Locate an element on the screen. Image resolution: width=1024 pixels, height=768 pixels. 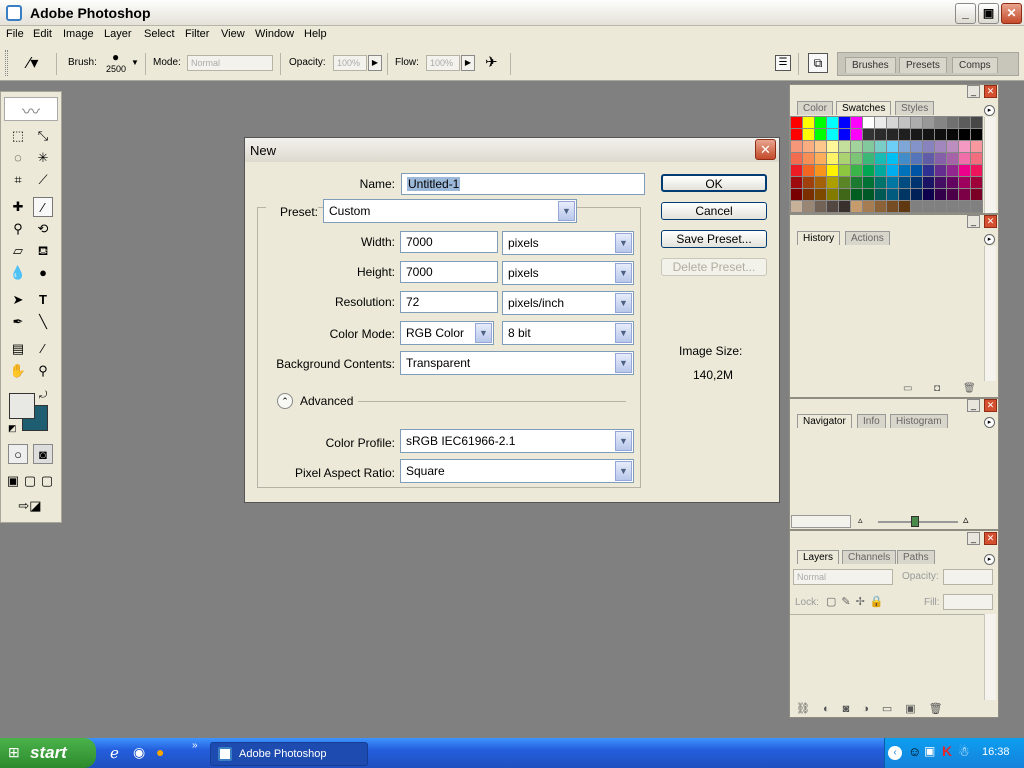
dialog-close-button: ✕ is located at coordinates (765, 149).